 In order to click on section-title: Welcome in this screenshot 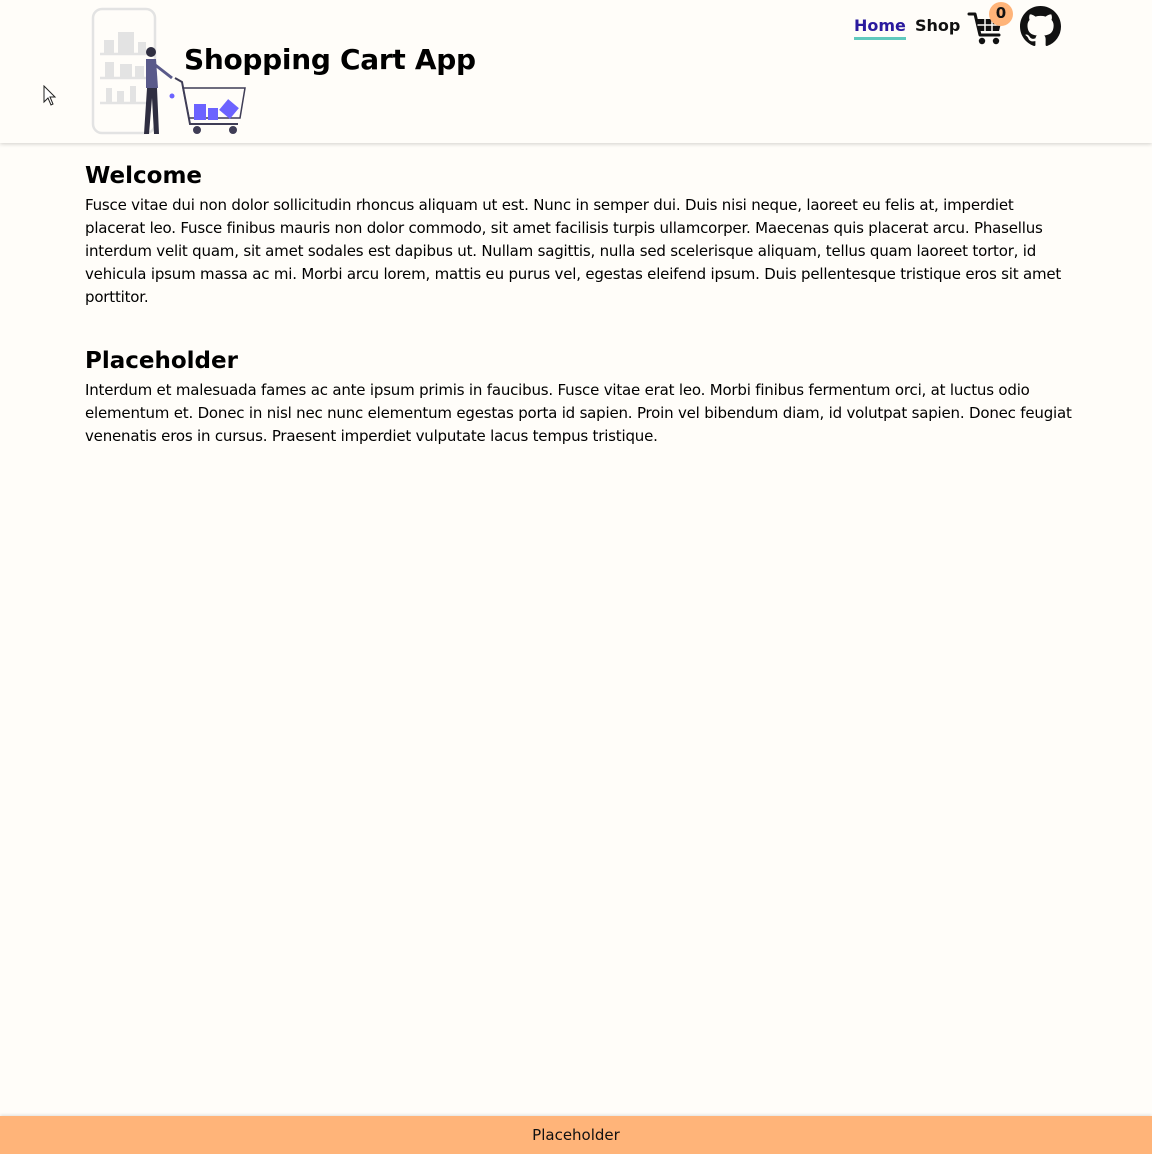, I will do `click(144, 176)`.